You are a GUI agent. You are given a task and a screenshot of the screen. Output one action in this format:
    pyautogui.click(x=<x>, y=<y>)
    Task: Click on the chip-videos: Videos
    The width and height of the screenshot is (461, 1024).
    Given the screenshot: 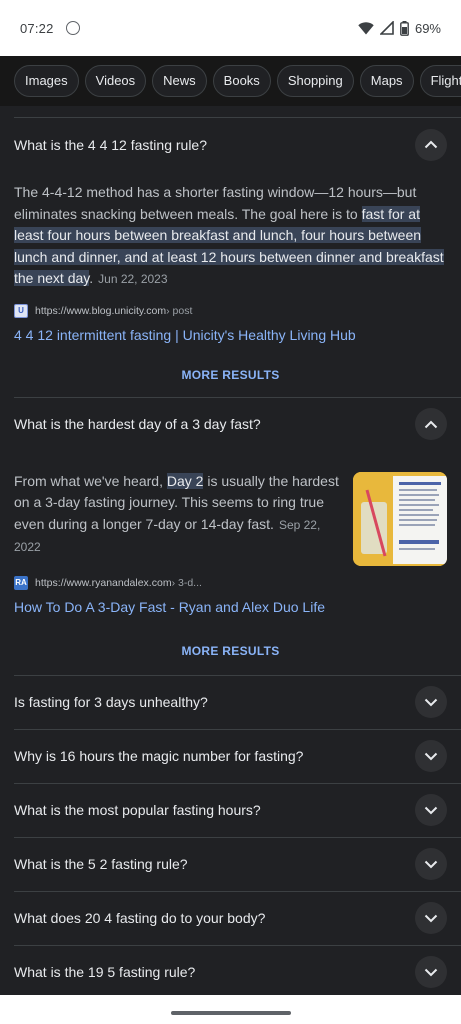 What is the action you would take?
    pyautogui.click(x=115, y=81)
    